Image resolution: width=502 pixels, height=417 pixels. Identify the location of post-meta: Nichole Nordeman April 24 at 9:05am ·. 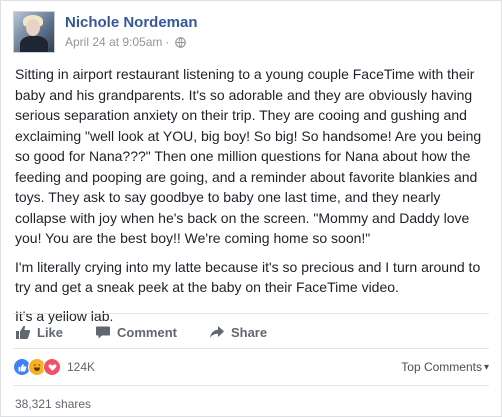
(131, 33).